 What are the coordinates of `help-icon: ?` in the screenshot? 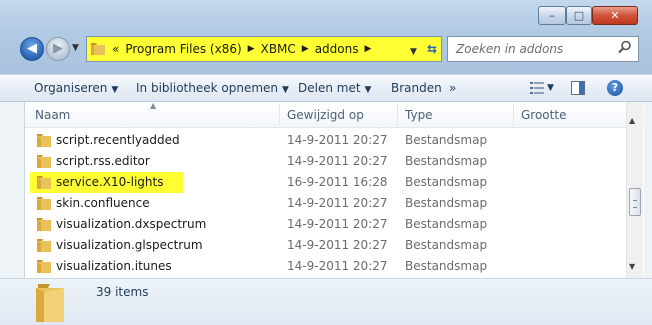 It's located at (615, 88).